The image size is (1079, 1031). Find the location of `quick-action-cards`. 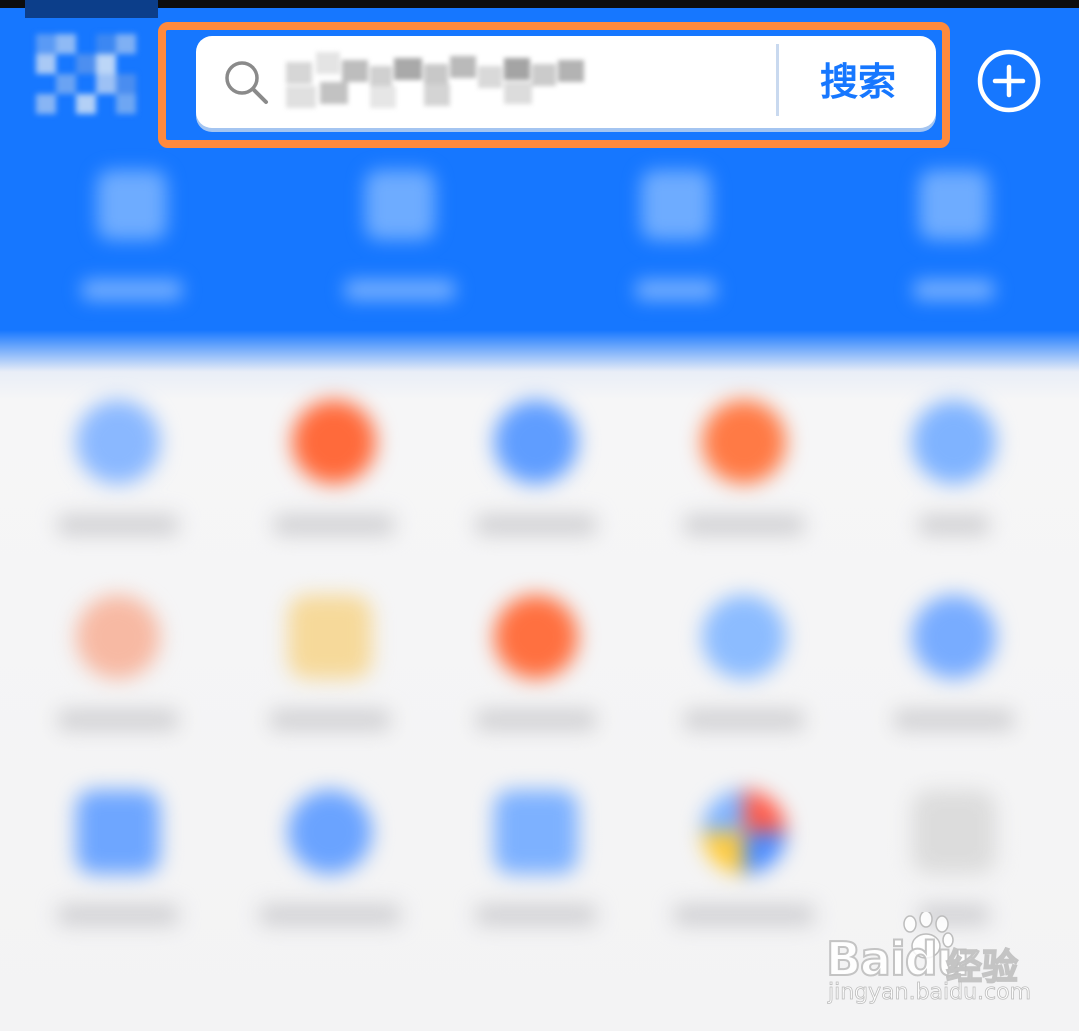

quick-action-cards is located at coordinates (954, 235).